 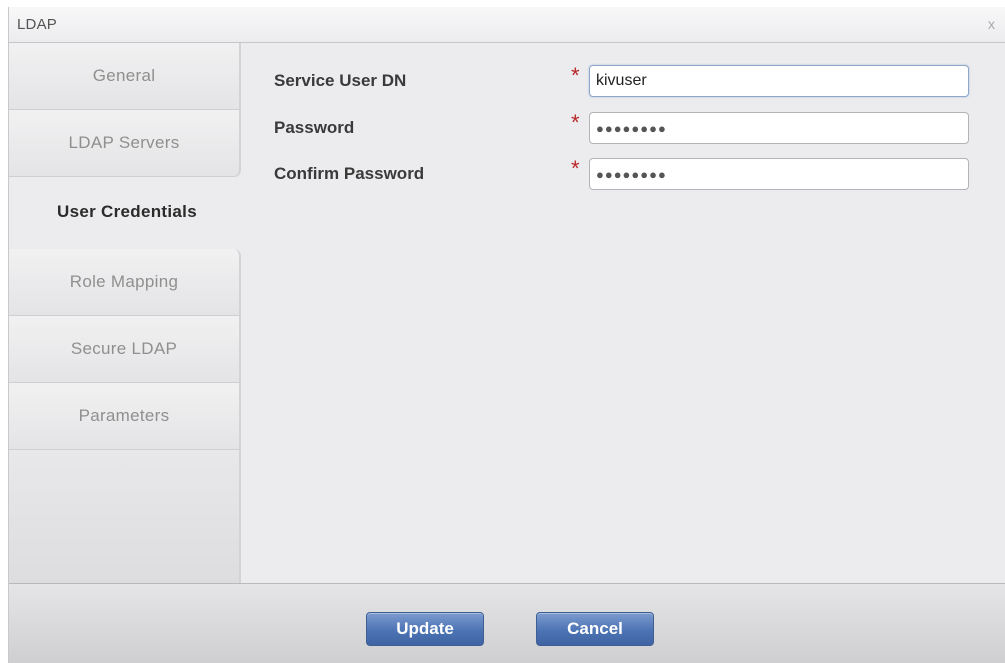 What do you see at coordinates (595, 629) in the screenshot?
I see `cancel-button: Cancel` at bounding box center [595, 629].